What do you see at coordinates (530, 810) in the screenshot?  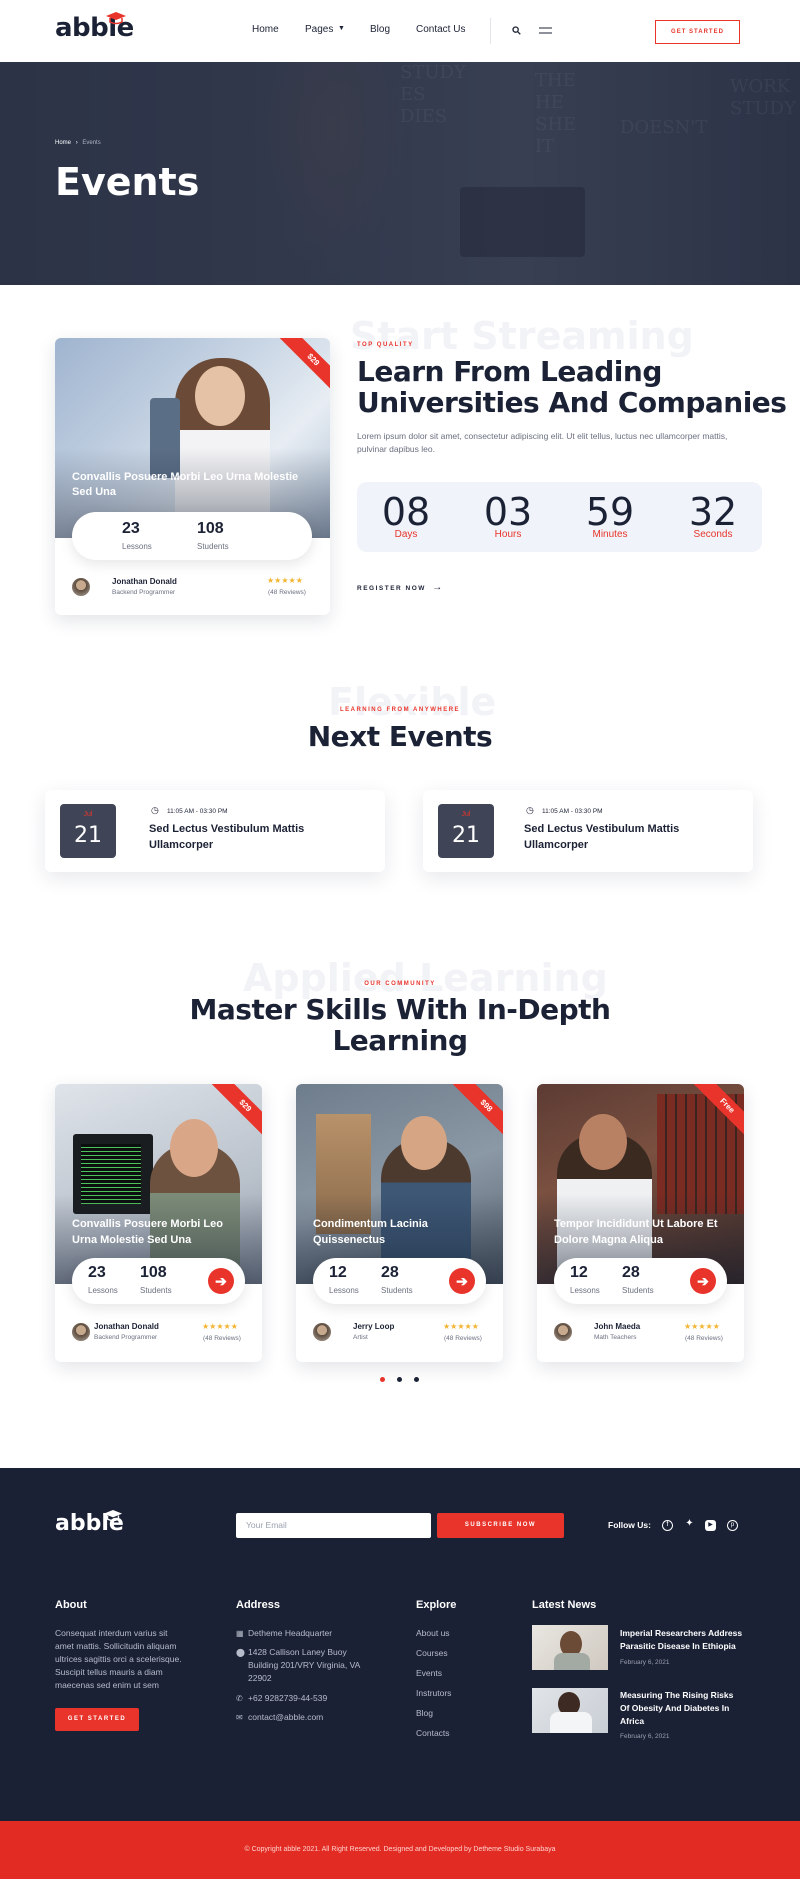 I see `clock-icon: ◷` at bounding box center [530, 810].